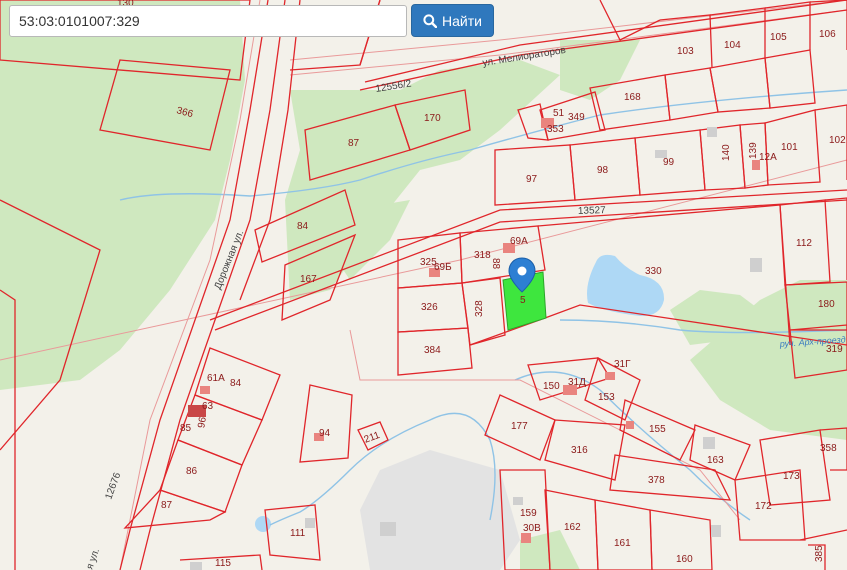  I want to click on search-icon, so click(430, 20).